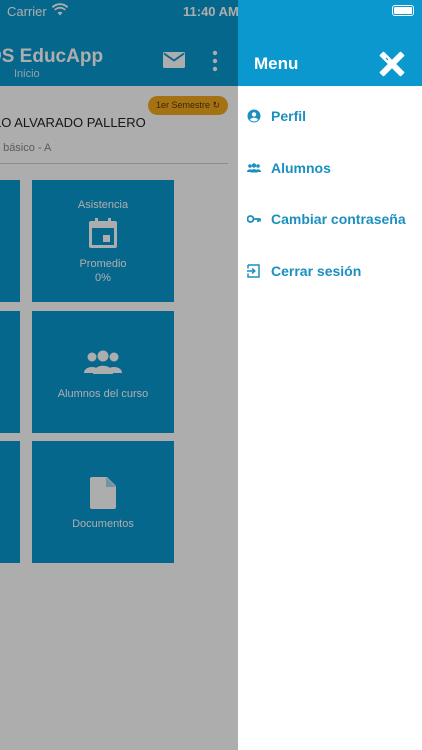  What do you see at coordinates (253, 271) in the screenshot?
I see `logout-icon` at bounding box center [253, 271].